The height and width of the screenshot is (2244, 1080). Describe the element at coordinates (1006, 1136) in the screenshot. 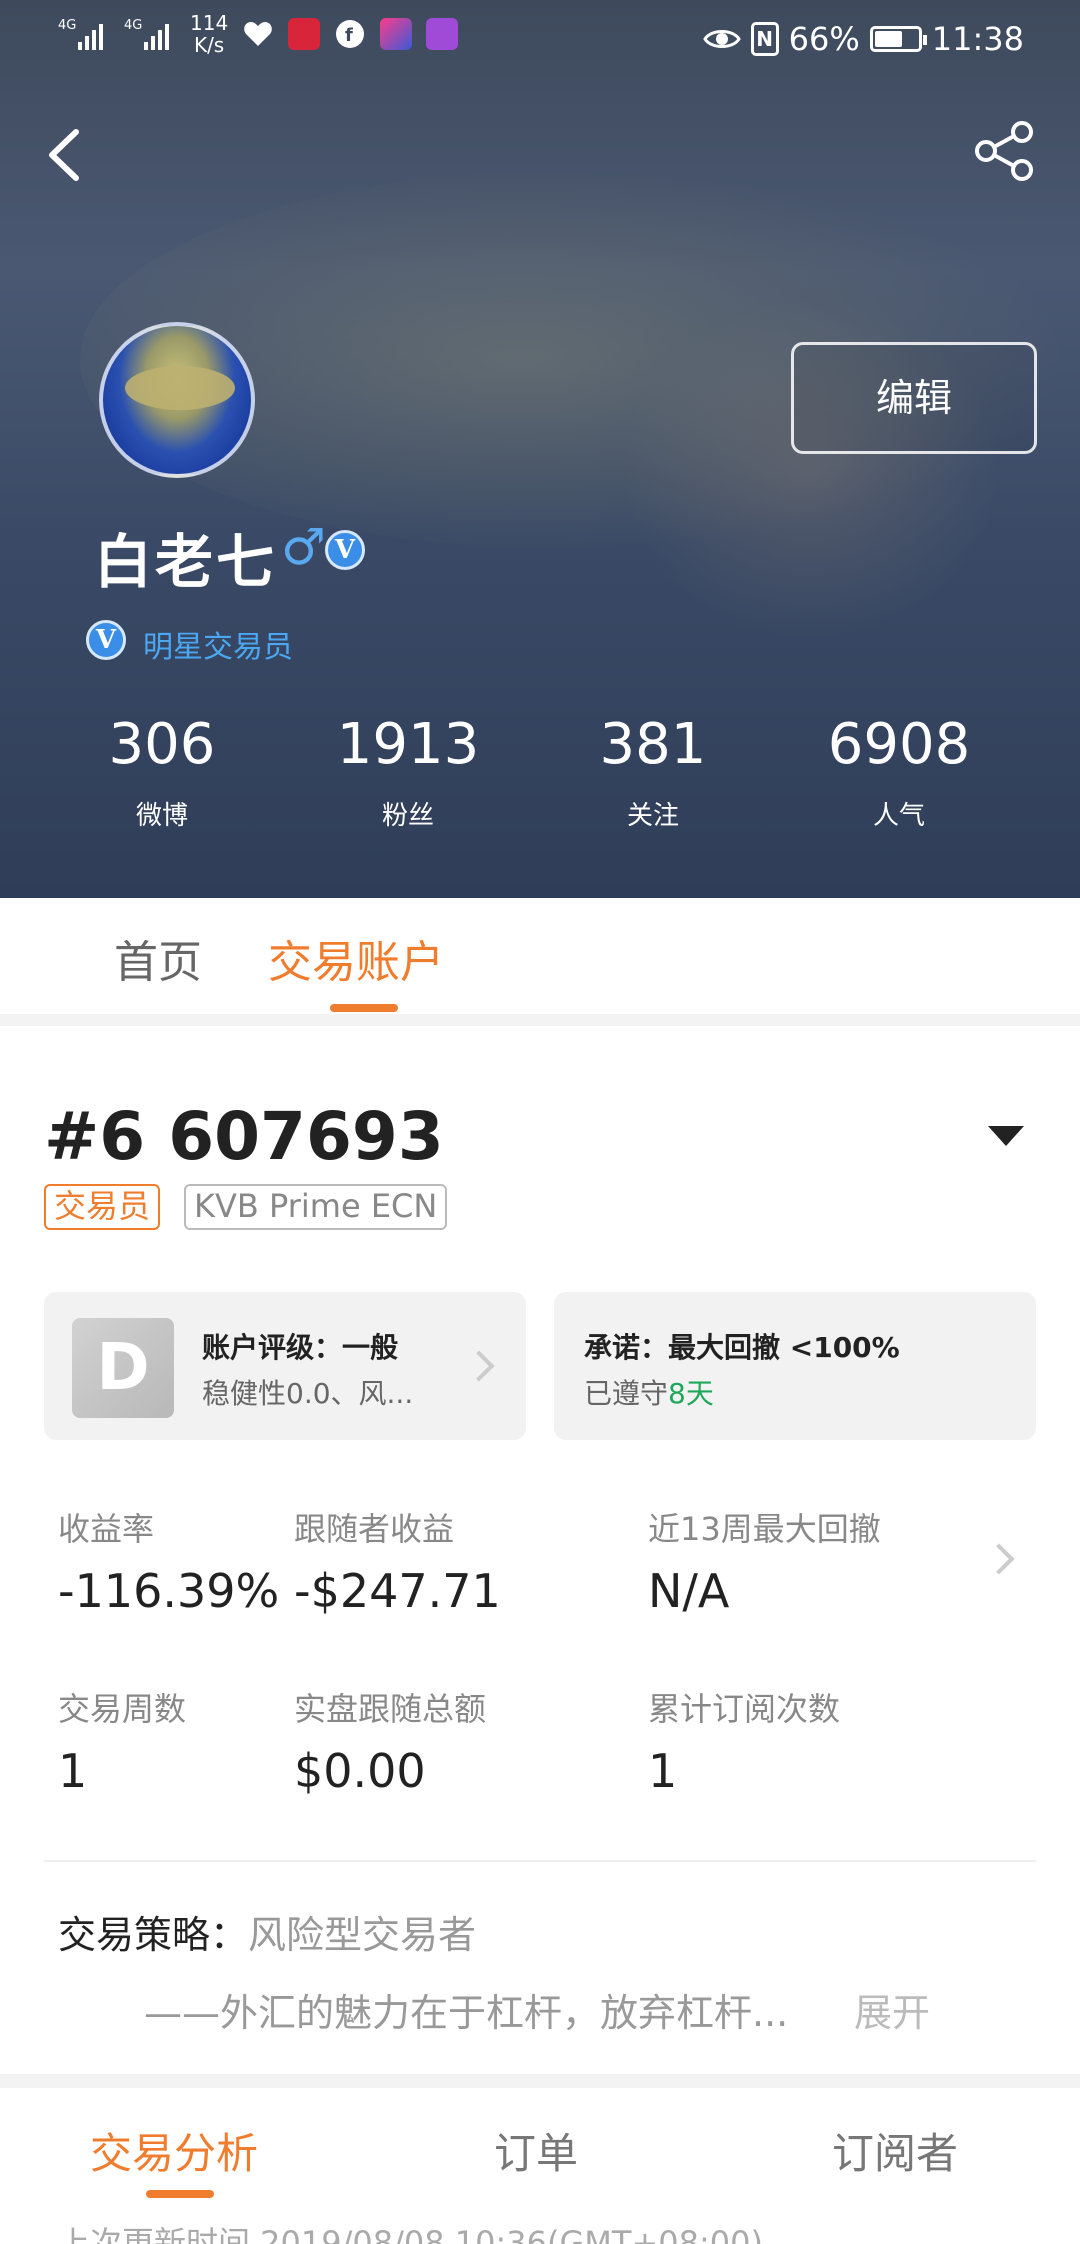

I see `dropdown-caret-icon` at that location.